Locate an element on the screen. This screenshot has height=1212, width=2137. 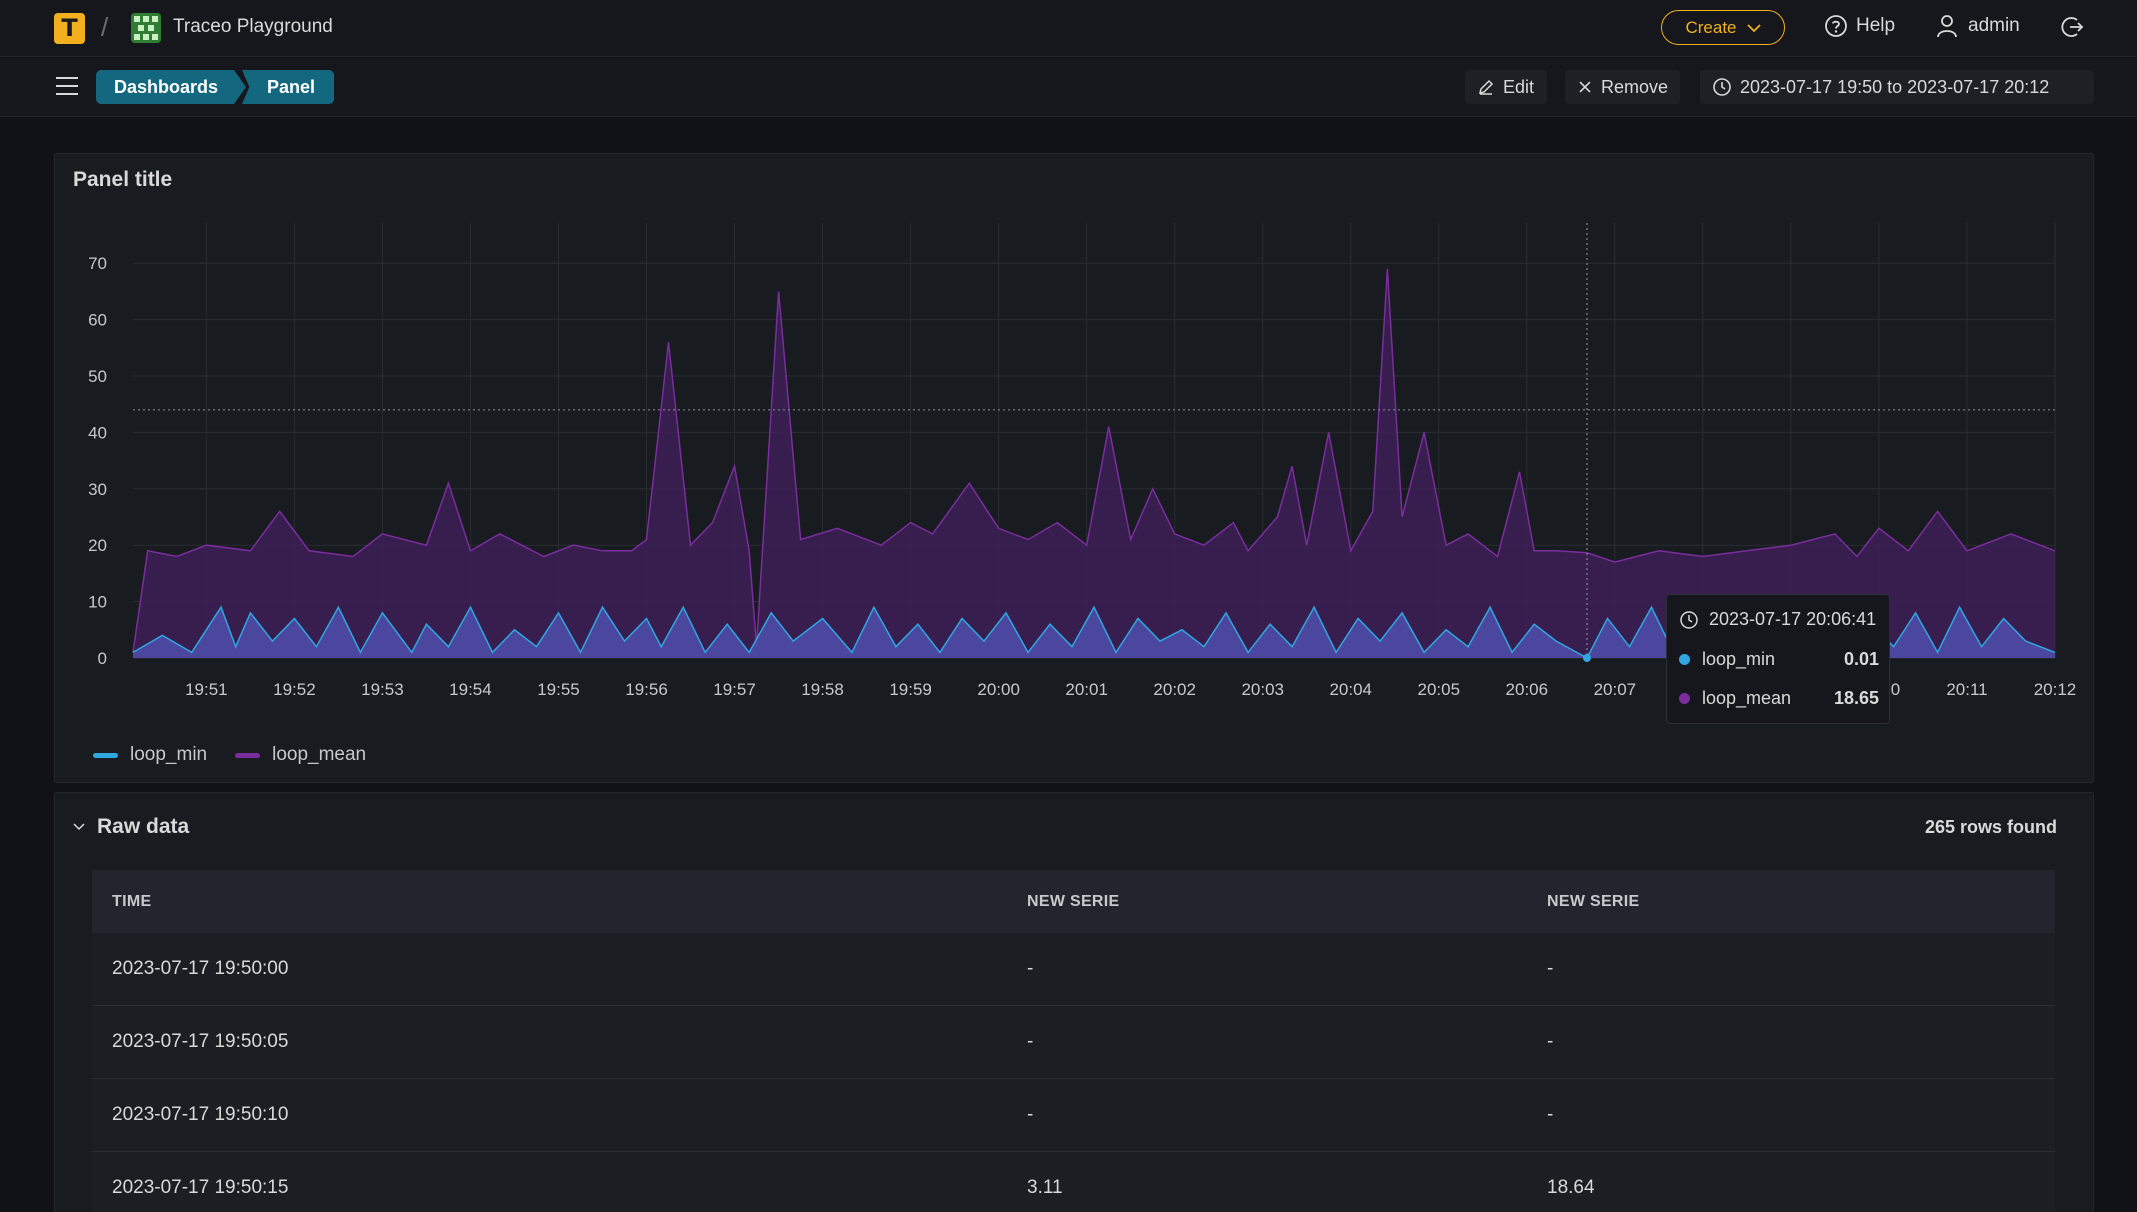
edit-label: Edit is located at coordinates (1519, 86).